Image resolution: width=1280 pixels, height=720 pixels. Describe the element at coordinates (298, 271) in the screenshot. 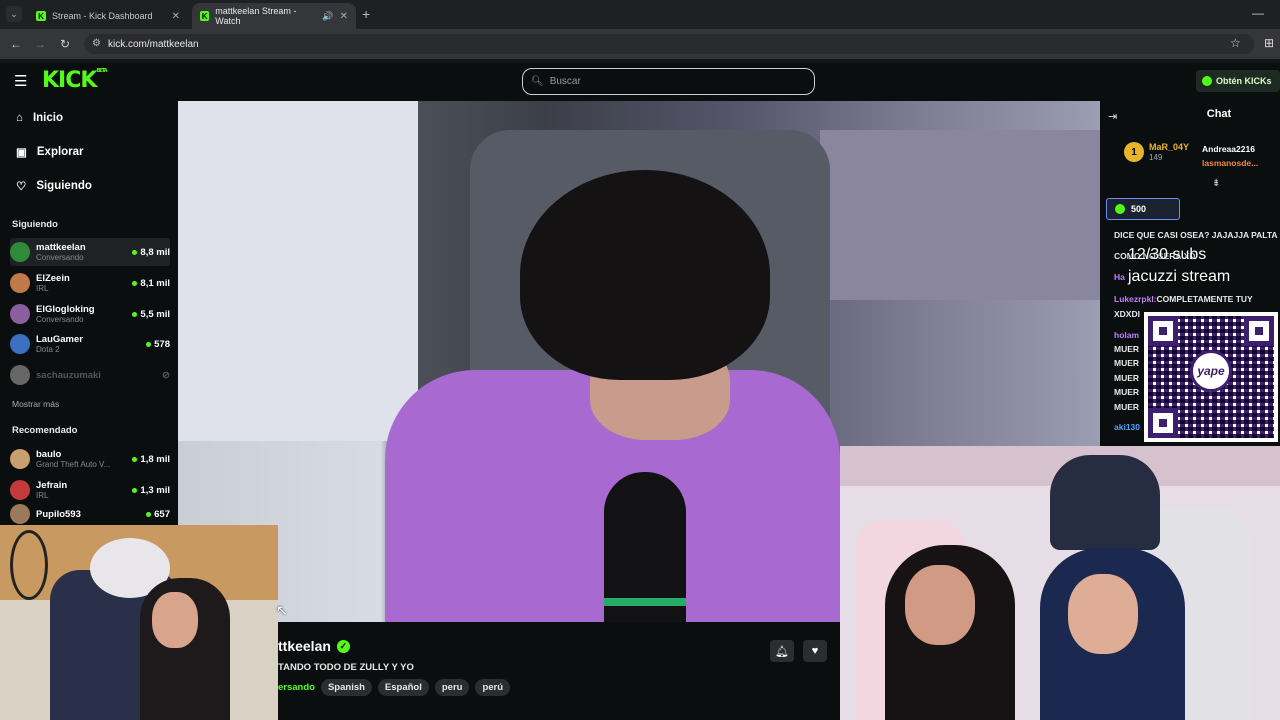

I see `video-scene-wall` at that location.